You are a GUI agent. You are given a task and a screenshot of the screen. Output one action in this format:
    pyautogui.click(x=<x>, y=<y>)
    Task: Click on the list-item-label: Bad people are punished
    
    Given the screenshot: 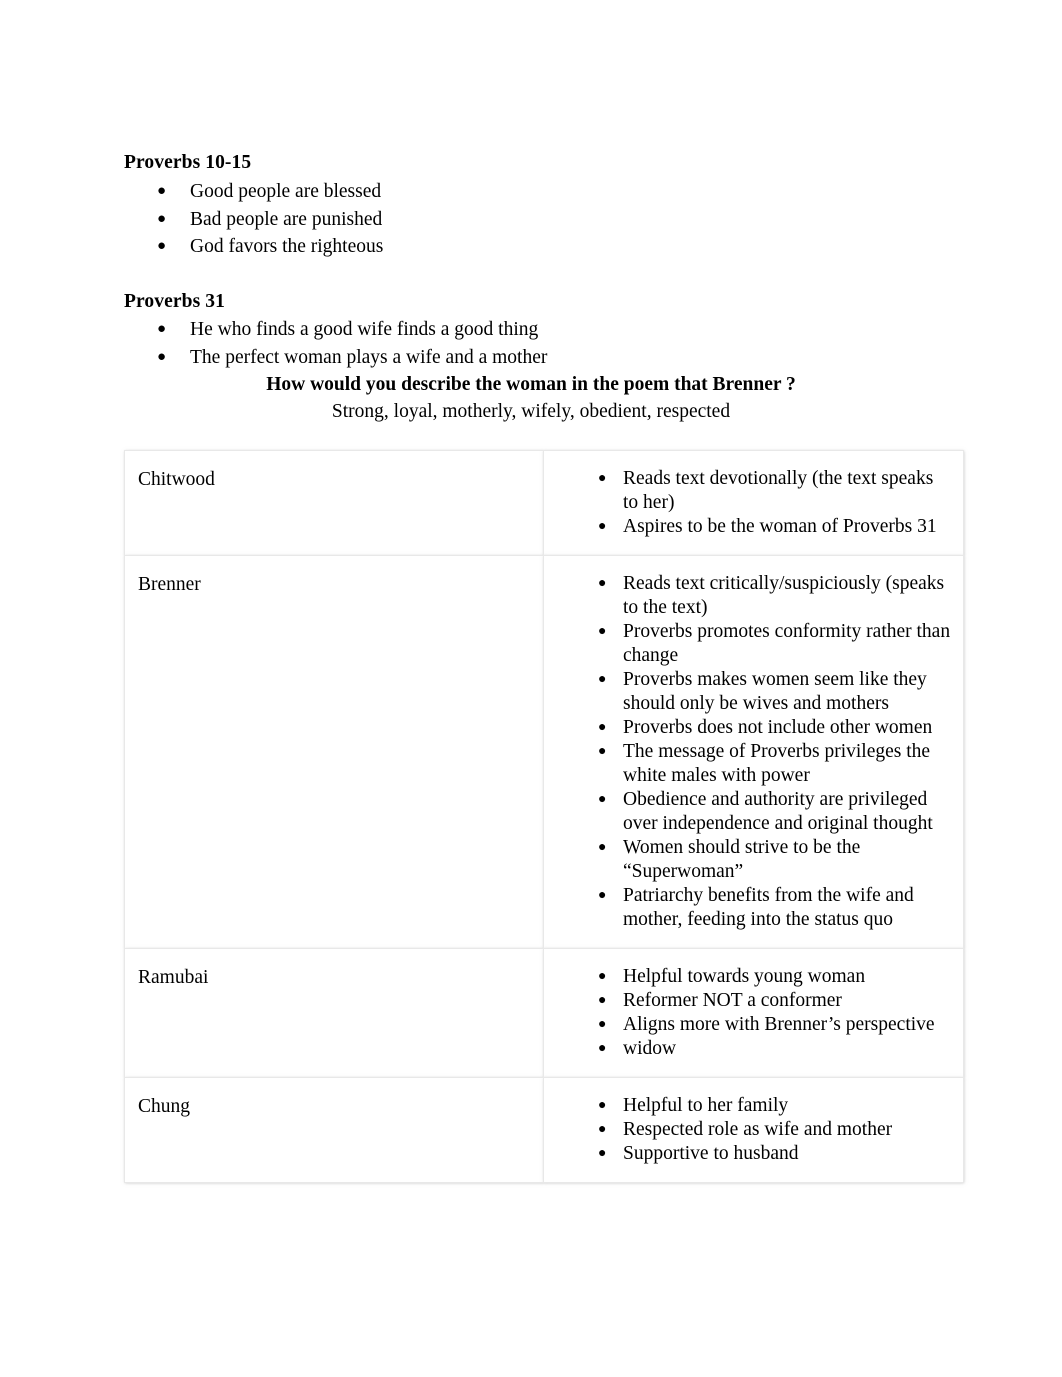 What is the action you would take?
    pyautogui.click(x=286, y=219)
    